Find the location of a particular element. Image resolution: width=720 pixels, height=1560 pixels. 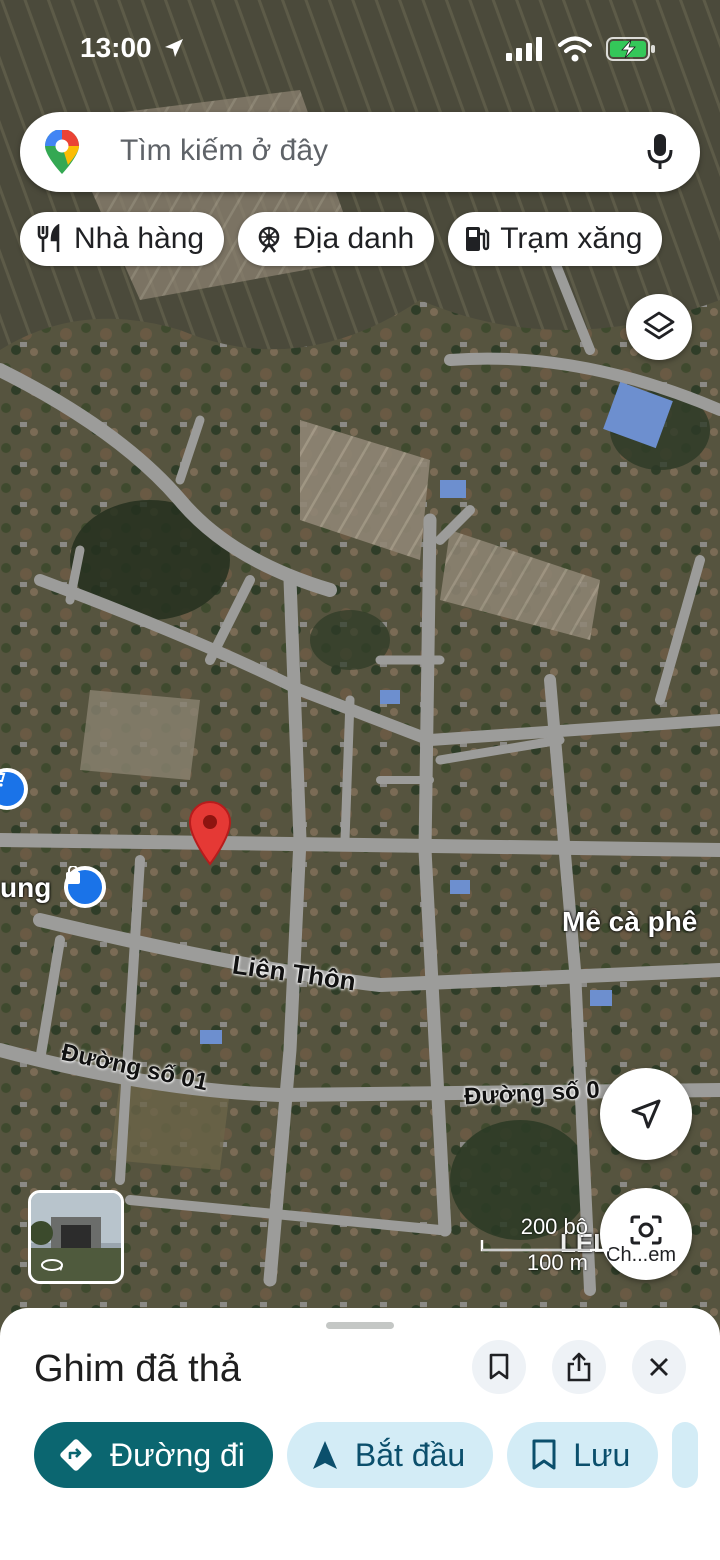

chip-landmarks: Địa danh is located at coordinates (336, 239).